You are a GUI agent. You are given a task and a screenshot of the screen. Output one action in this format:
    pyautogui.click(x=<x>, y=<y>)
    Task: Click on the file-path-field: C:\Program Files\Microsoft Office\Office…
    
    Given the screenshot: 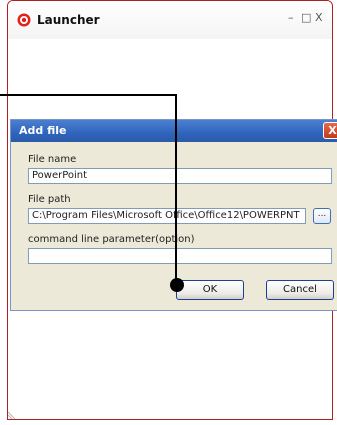 What is the action you would take?
    pyautogui.click(x=167, y=216)
    